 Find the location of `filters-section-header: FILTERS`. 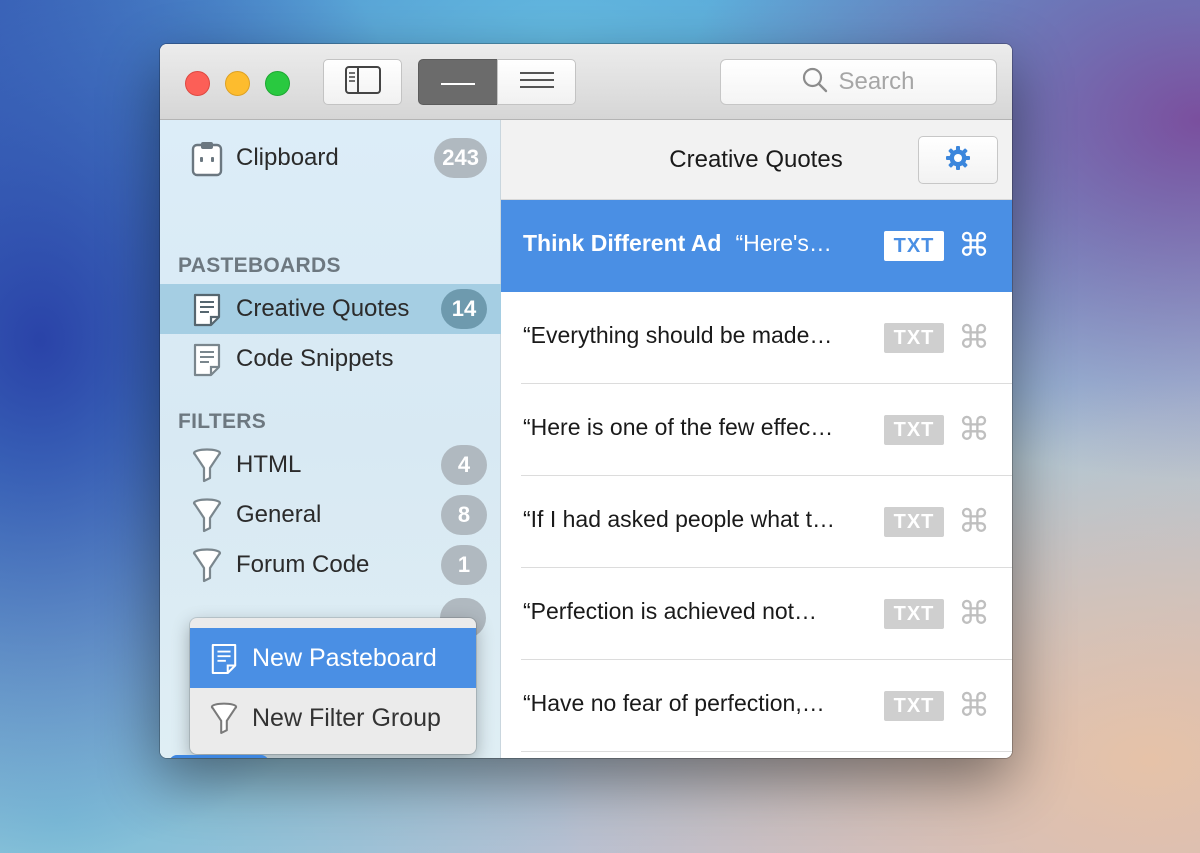

filters-section-header: FILTERS is located at coordinates (222, 421).